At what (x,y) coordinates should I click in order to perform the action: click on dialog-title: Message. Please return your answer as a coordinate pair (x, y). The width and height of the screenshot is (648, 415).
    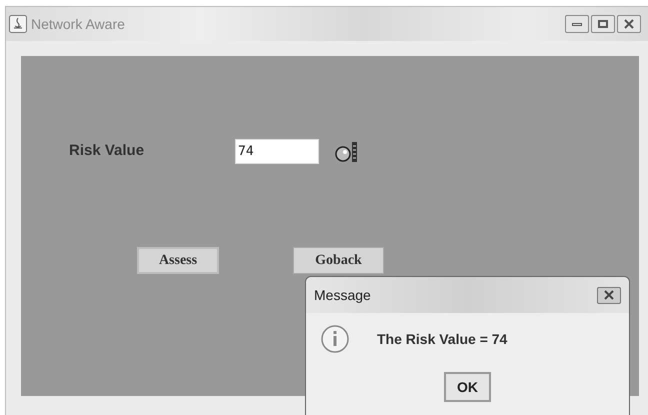
    Looking at the image, I should click on (342, 295).